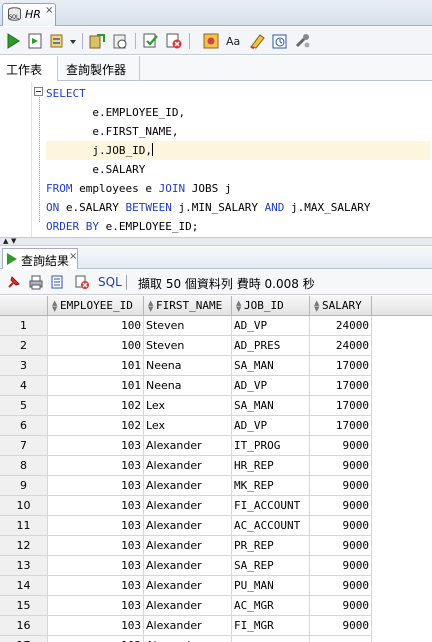  Describe the element at coordinates (238, 169) in the screenshot. I see `code-line: e.SALARY` at that location.